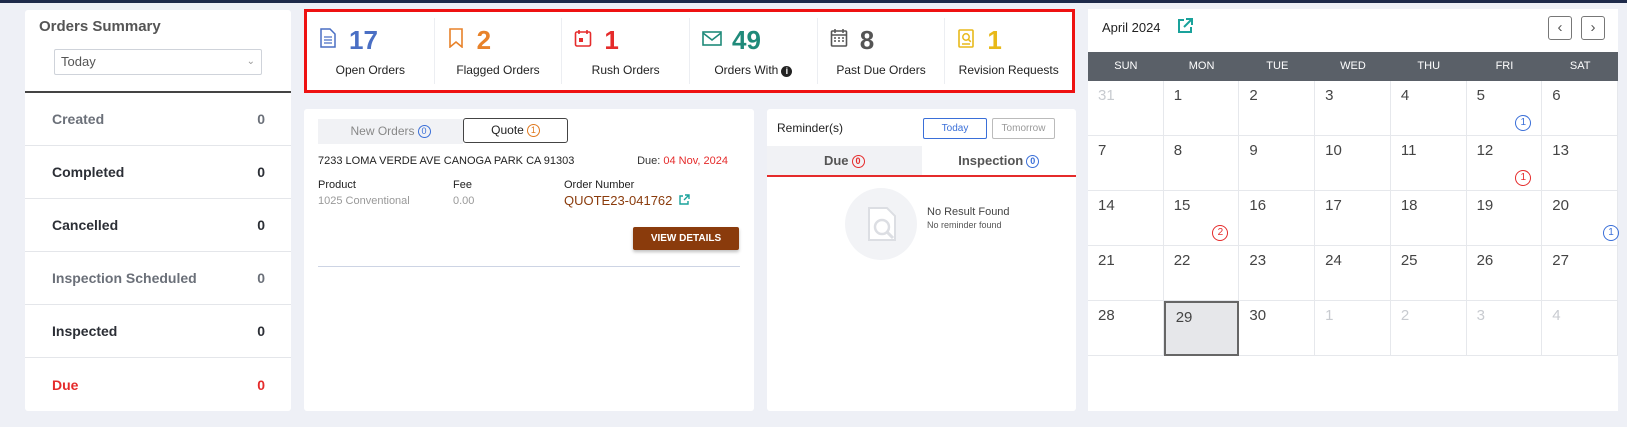 The image size is (1627, 427). What do you see at coordinates (1277, 163) in the screenshot?
I see `calendar-day: 9` at bounding box center [1277, 163].